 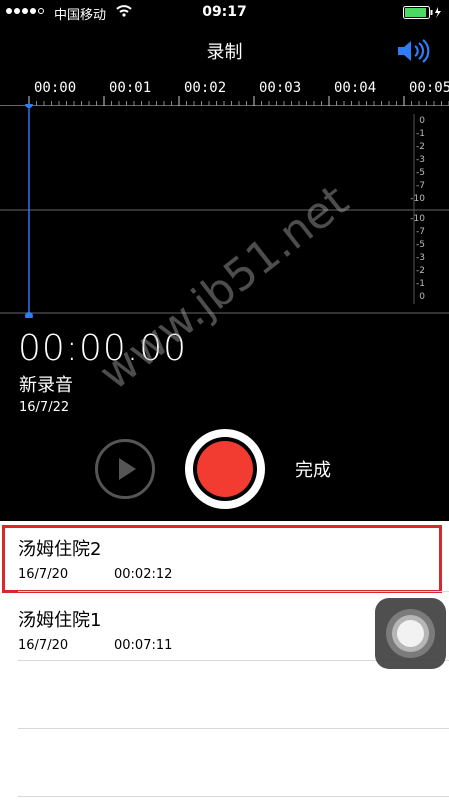 I want to click on page-title: 录制, so click(x=224, y=52).